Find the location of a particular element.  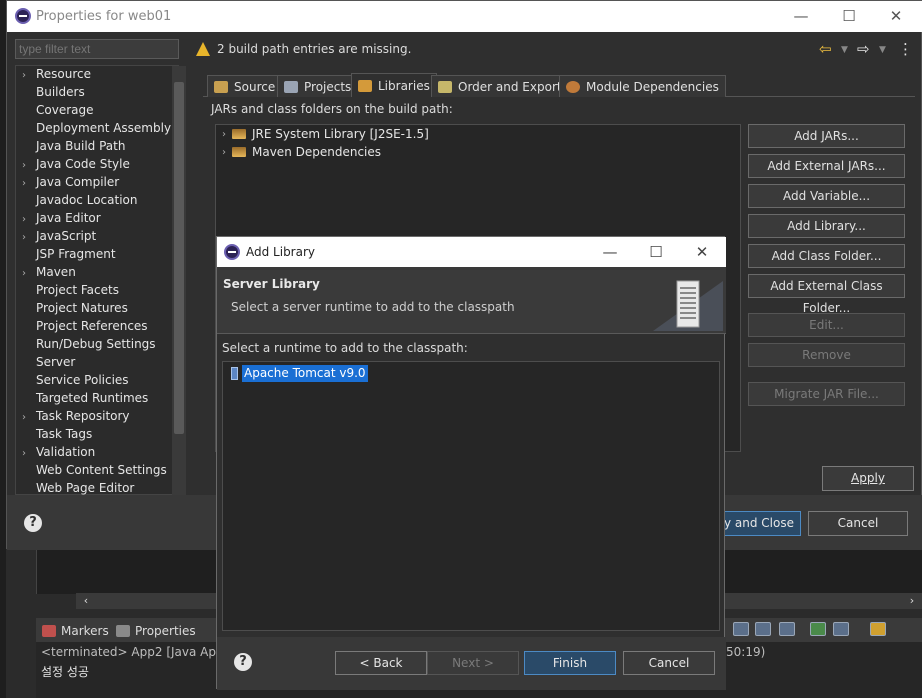

warning-message: 2 build path entries are missing. is located at coordinates (303, 49).